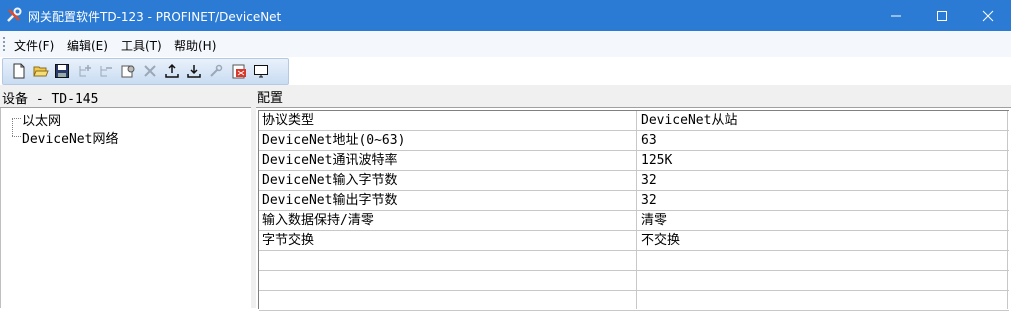  Describe the element at coordinates (261, 71) in the screenshot. I see `monitor-icon` at that location.